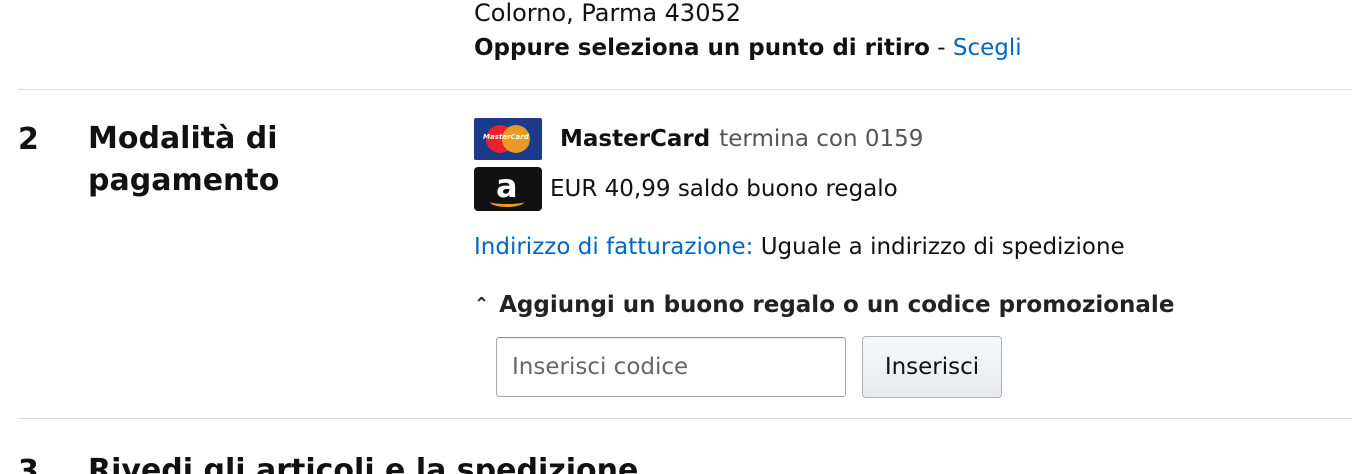 The height and width of the screenshot is (474, 1352). I want to click on payment-section-title: Modalità di pagamento, so click(184, 159).